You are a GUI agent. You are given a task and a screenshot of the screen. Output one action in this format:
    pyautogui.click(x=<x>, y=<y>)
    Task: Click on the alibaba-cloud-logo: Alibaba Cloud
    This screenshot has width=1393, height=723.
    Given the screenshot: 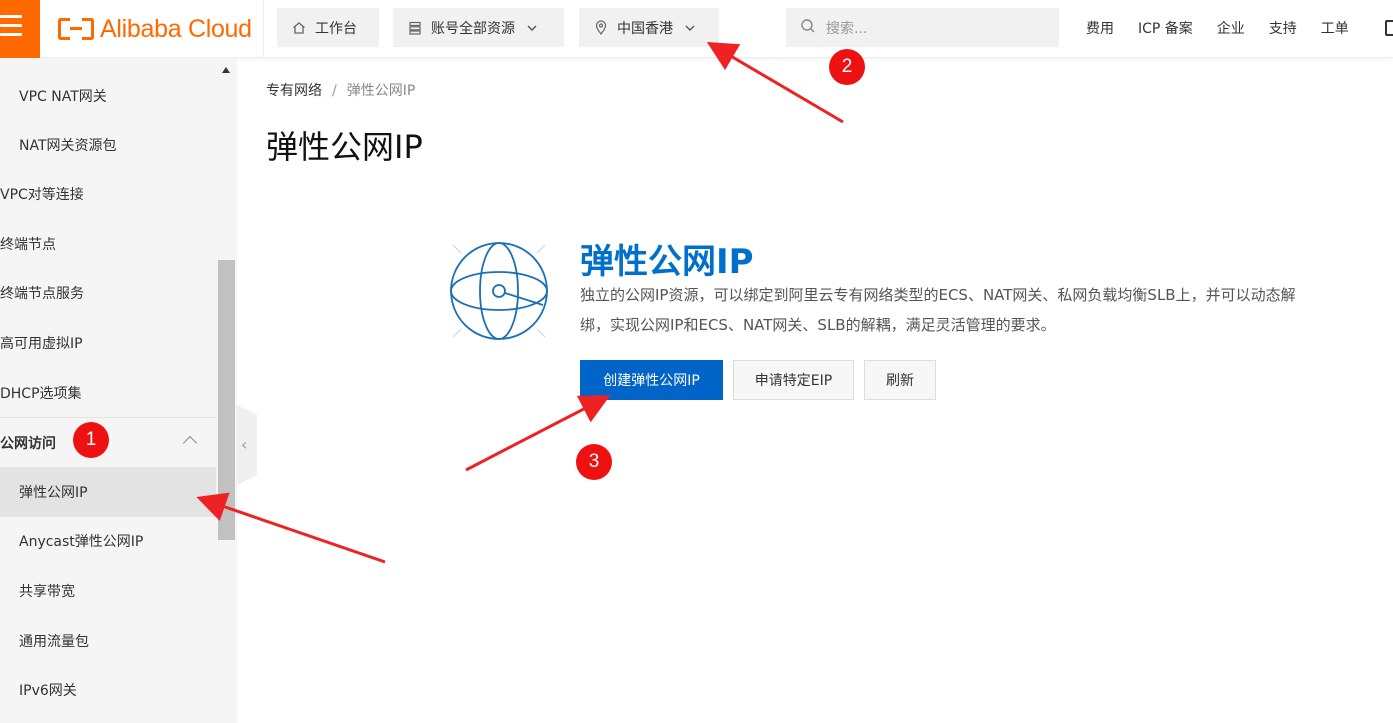 What is the action you would take?
    pyautogui.click(x=155, y=29)
    